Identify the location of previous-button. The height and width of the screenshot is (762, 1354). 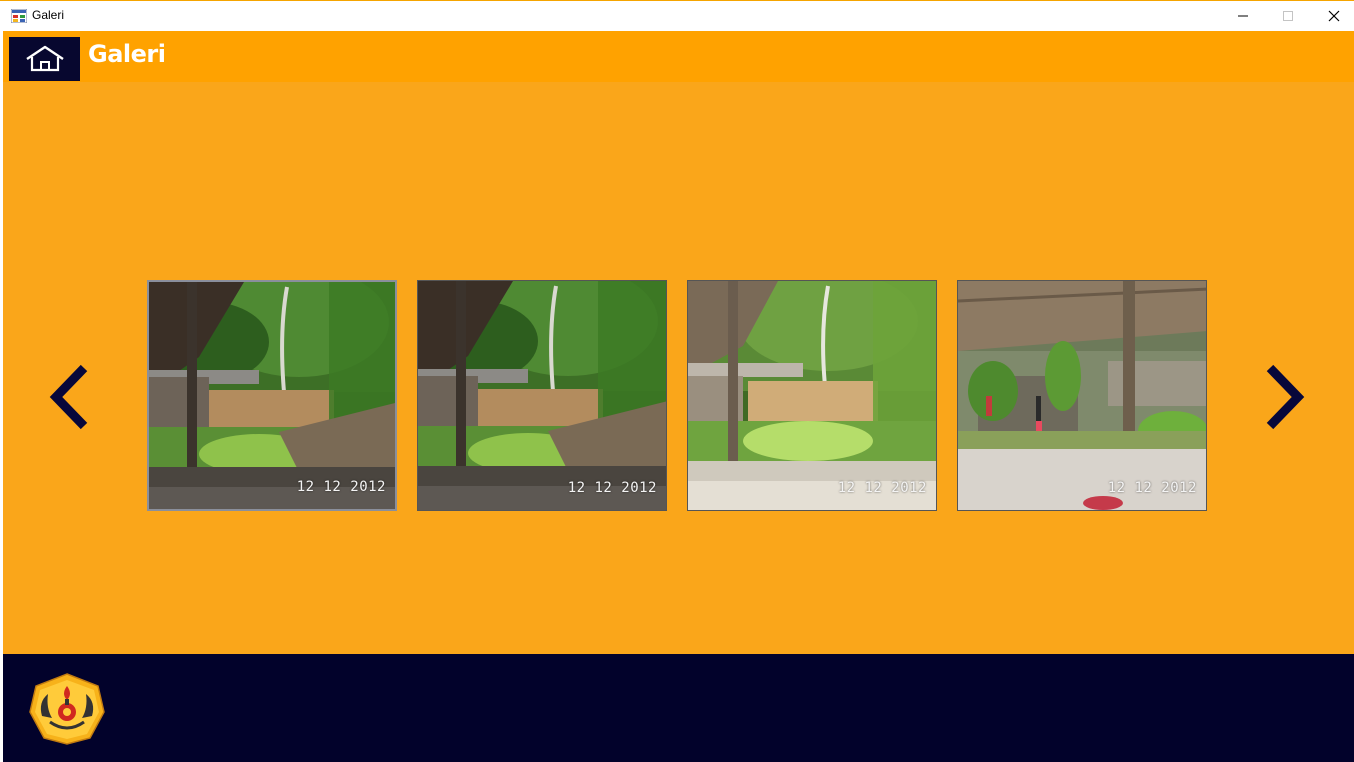
(69, 397).